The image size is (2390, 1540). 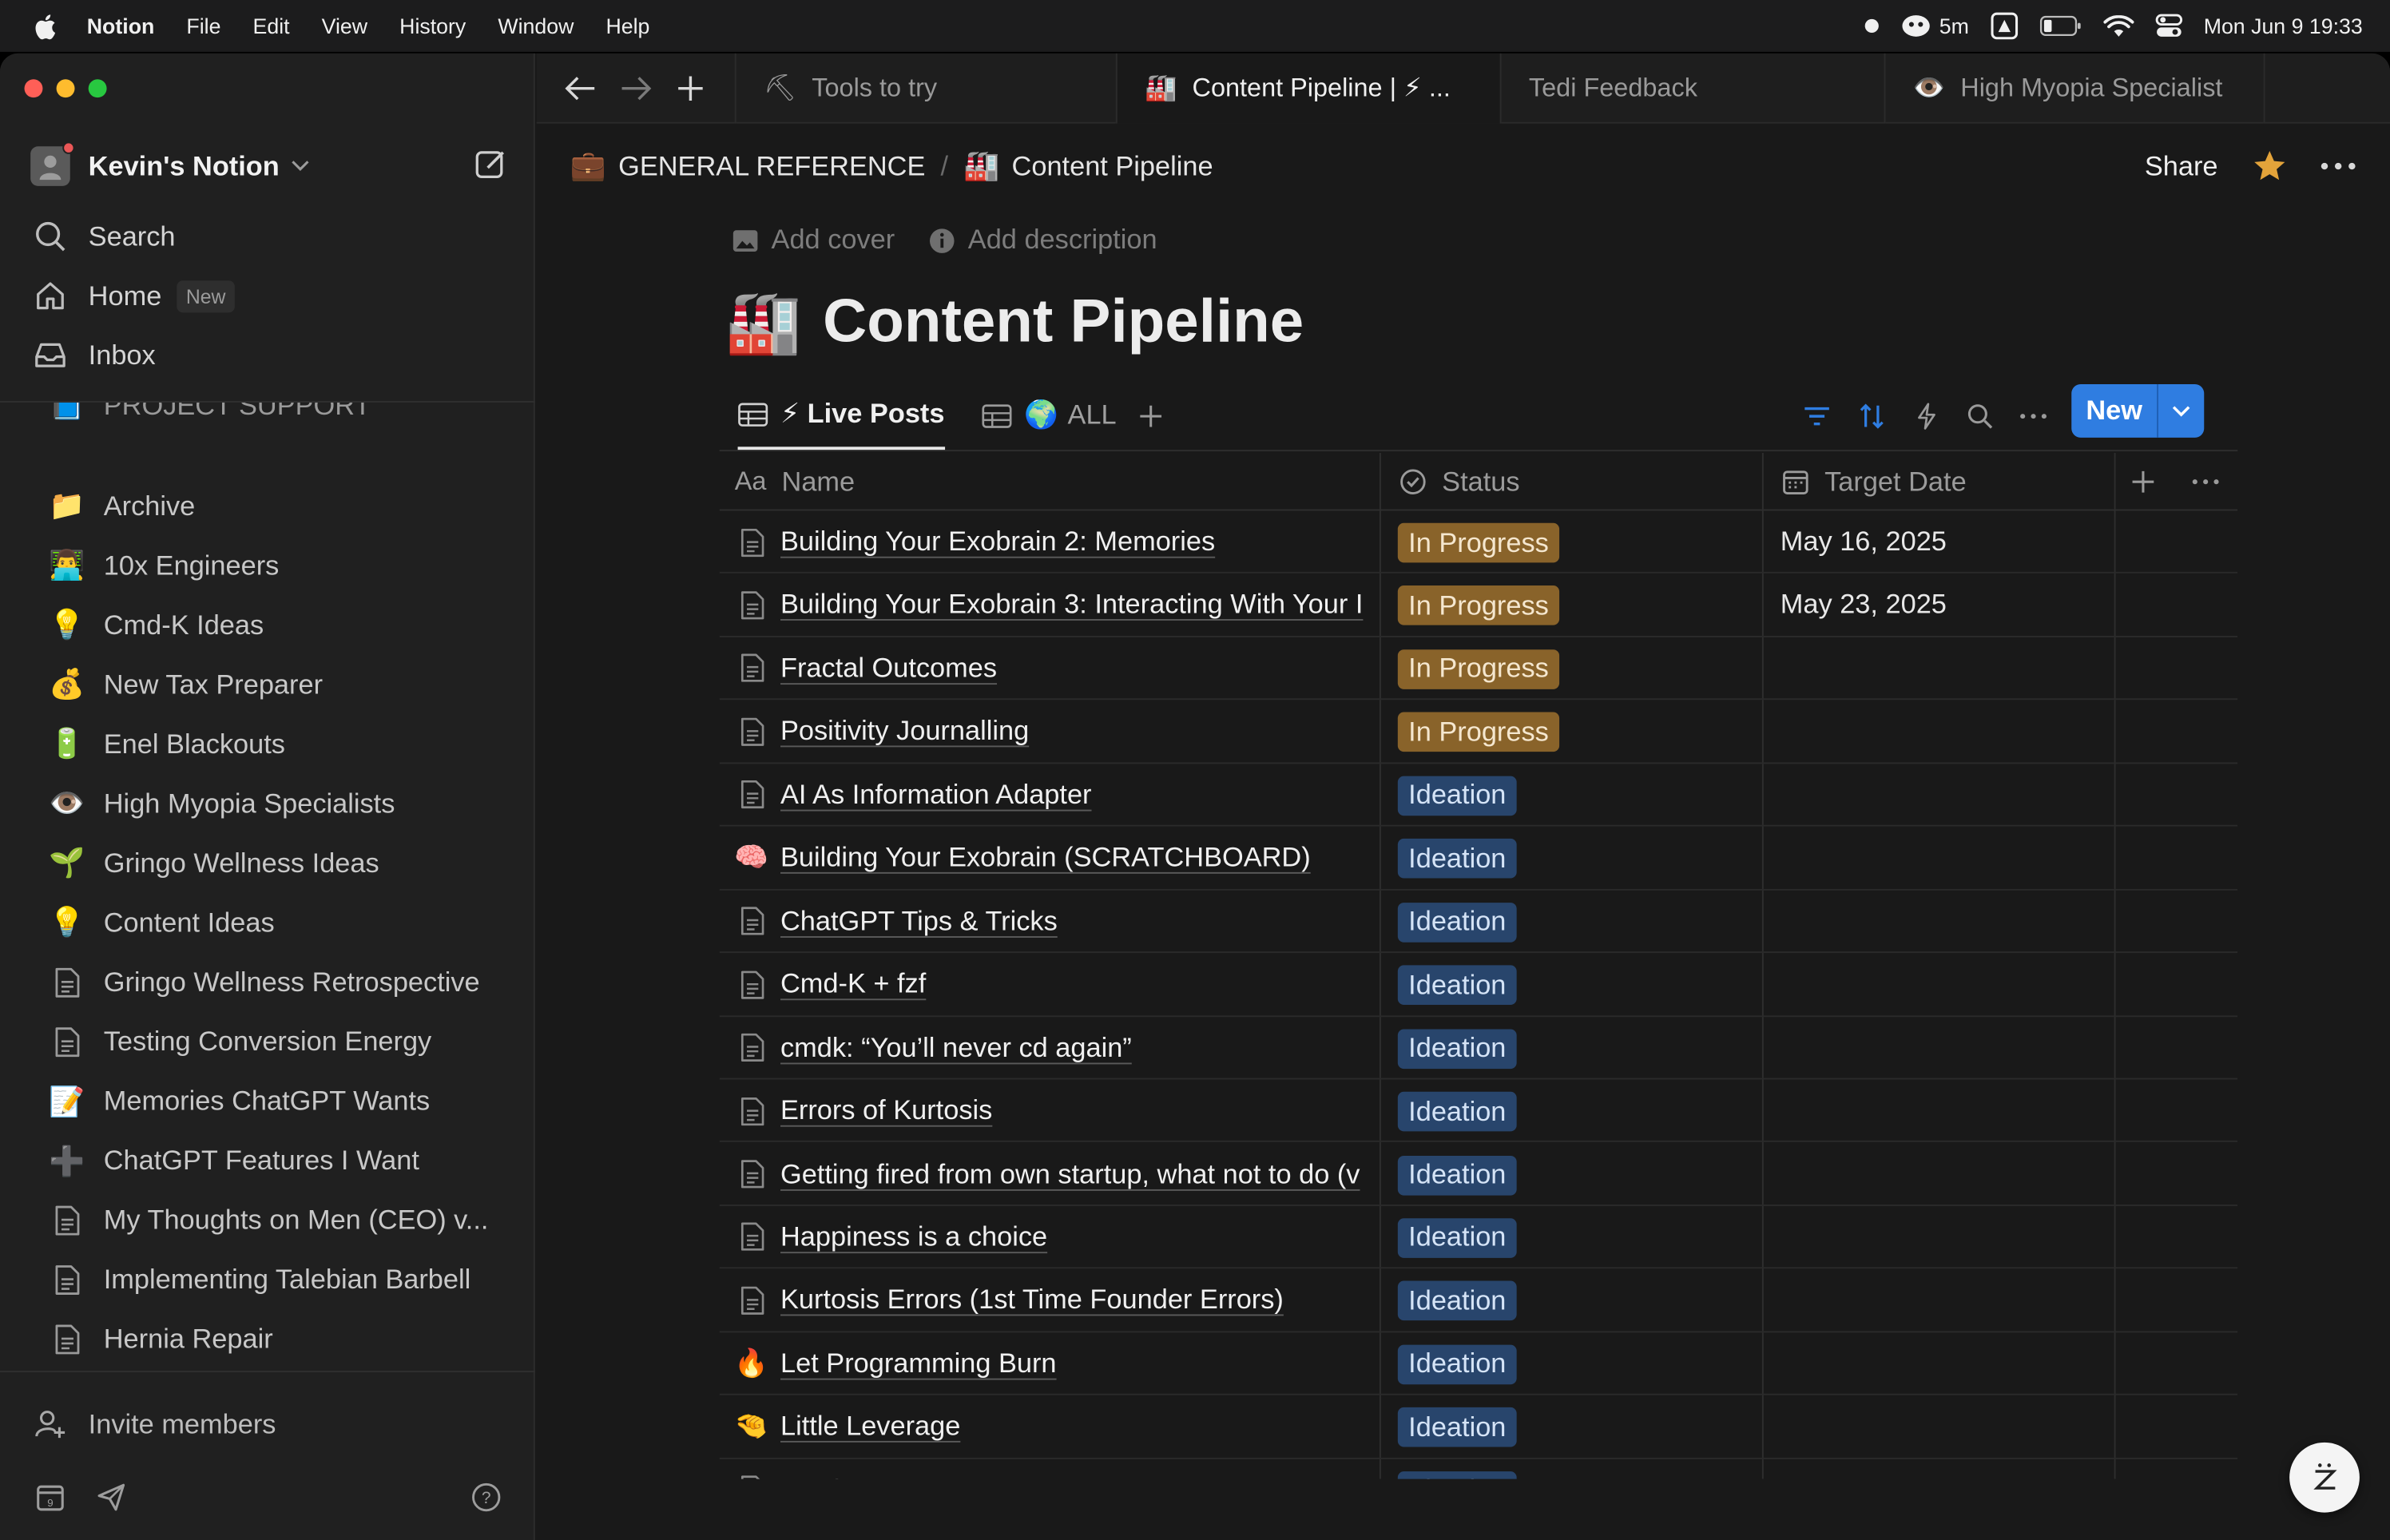 What do you see at coordinates (1058, 1427) in the screenshot?
I see `cell-name: 🤏 Little Leverage` at bounding box center [1058, 1427].